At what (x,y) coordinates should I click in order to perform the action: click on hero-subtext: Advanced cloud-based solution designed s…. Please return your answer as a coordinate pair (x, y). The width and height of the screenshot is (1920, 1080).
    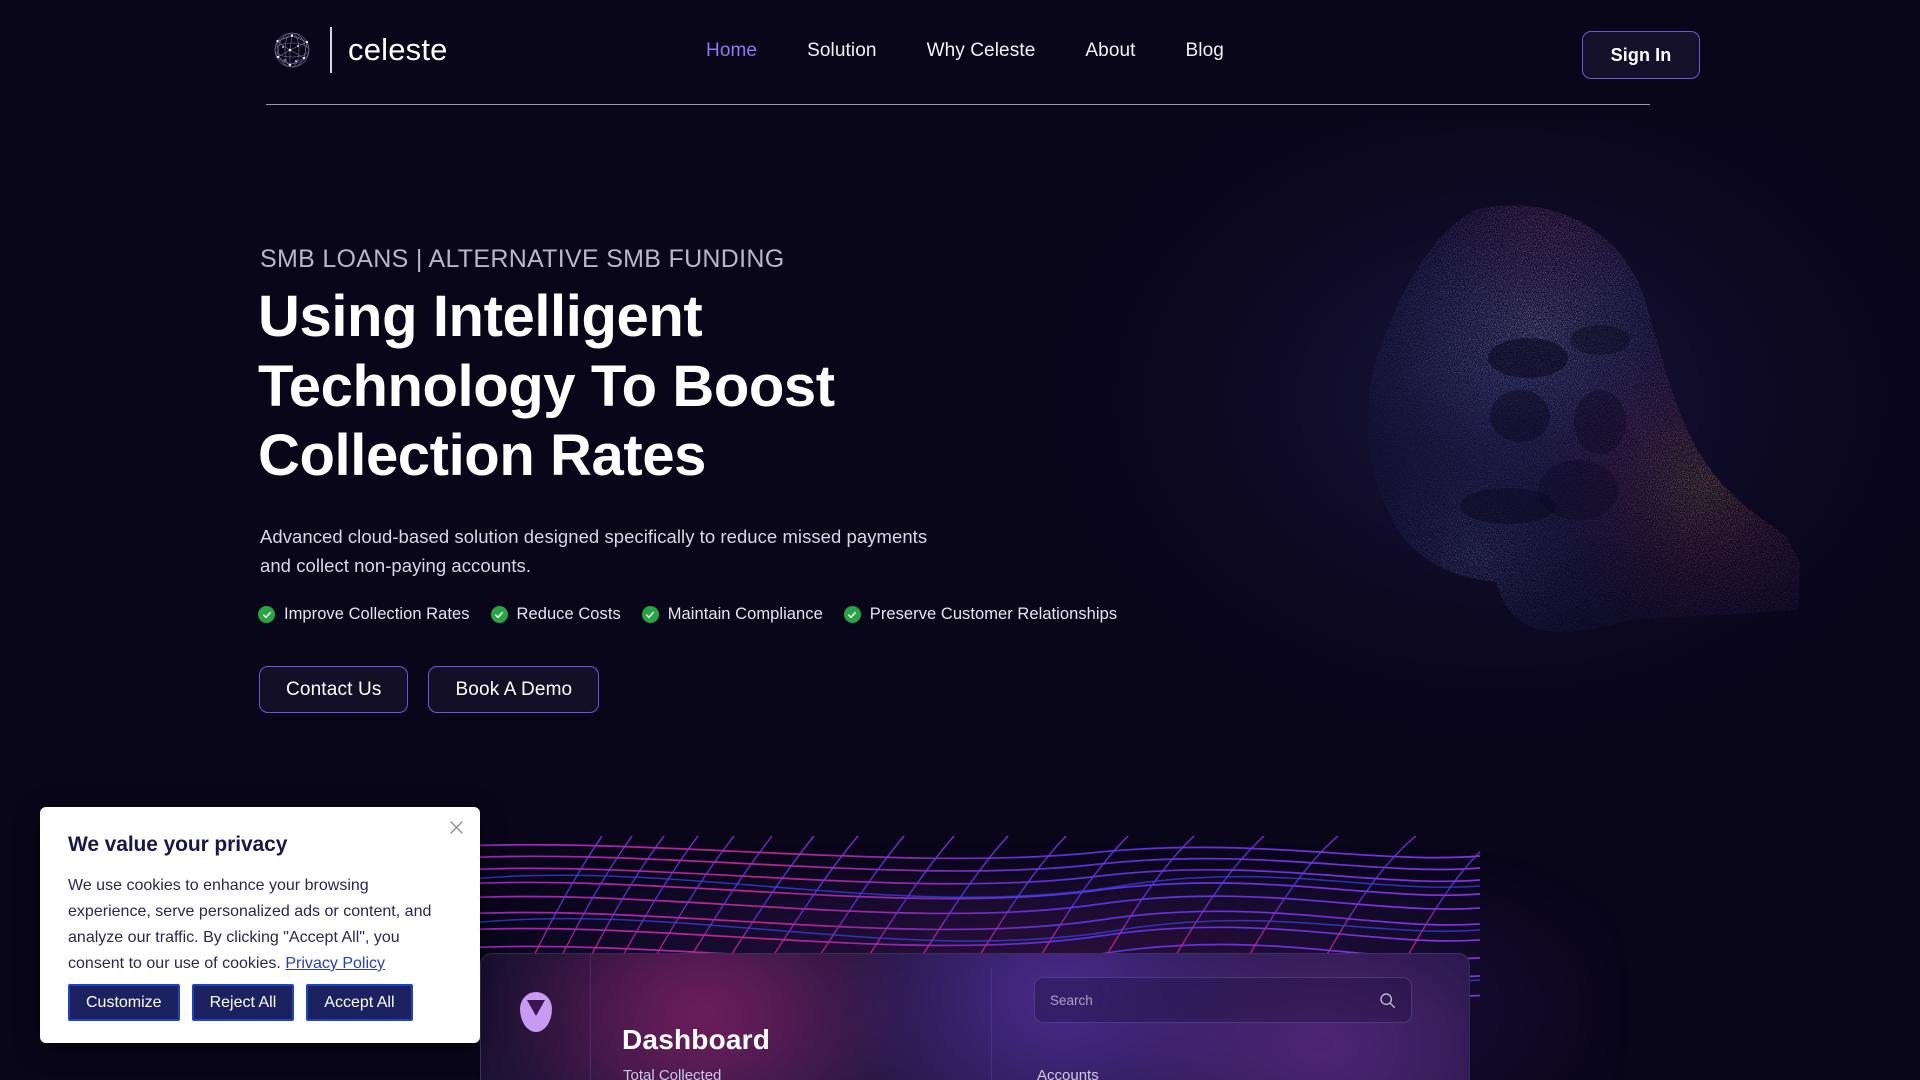
    Looking at the image, I should click on (594, 551).